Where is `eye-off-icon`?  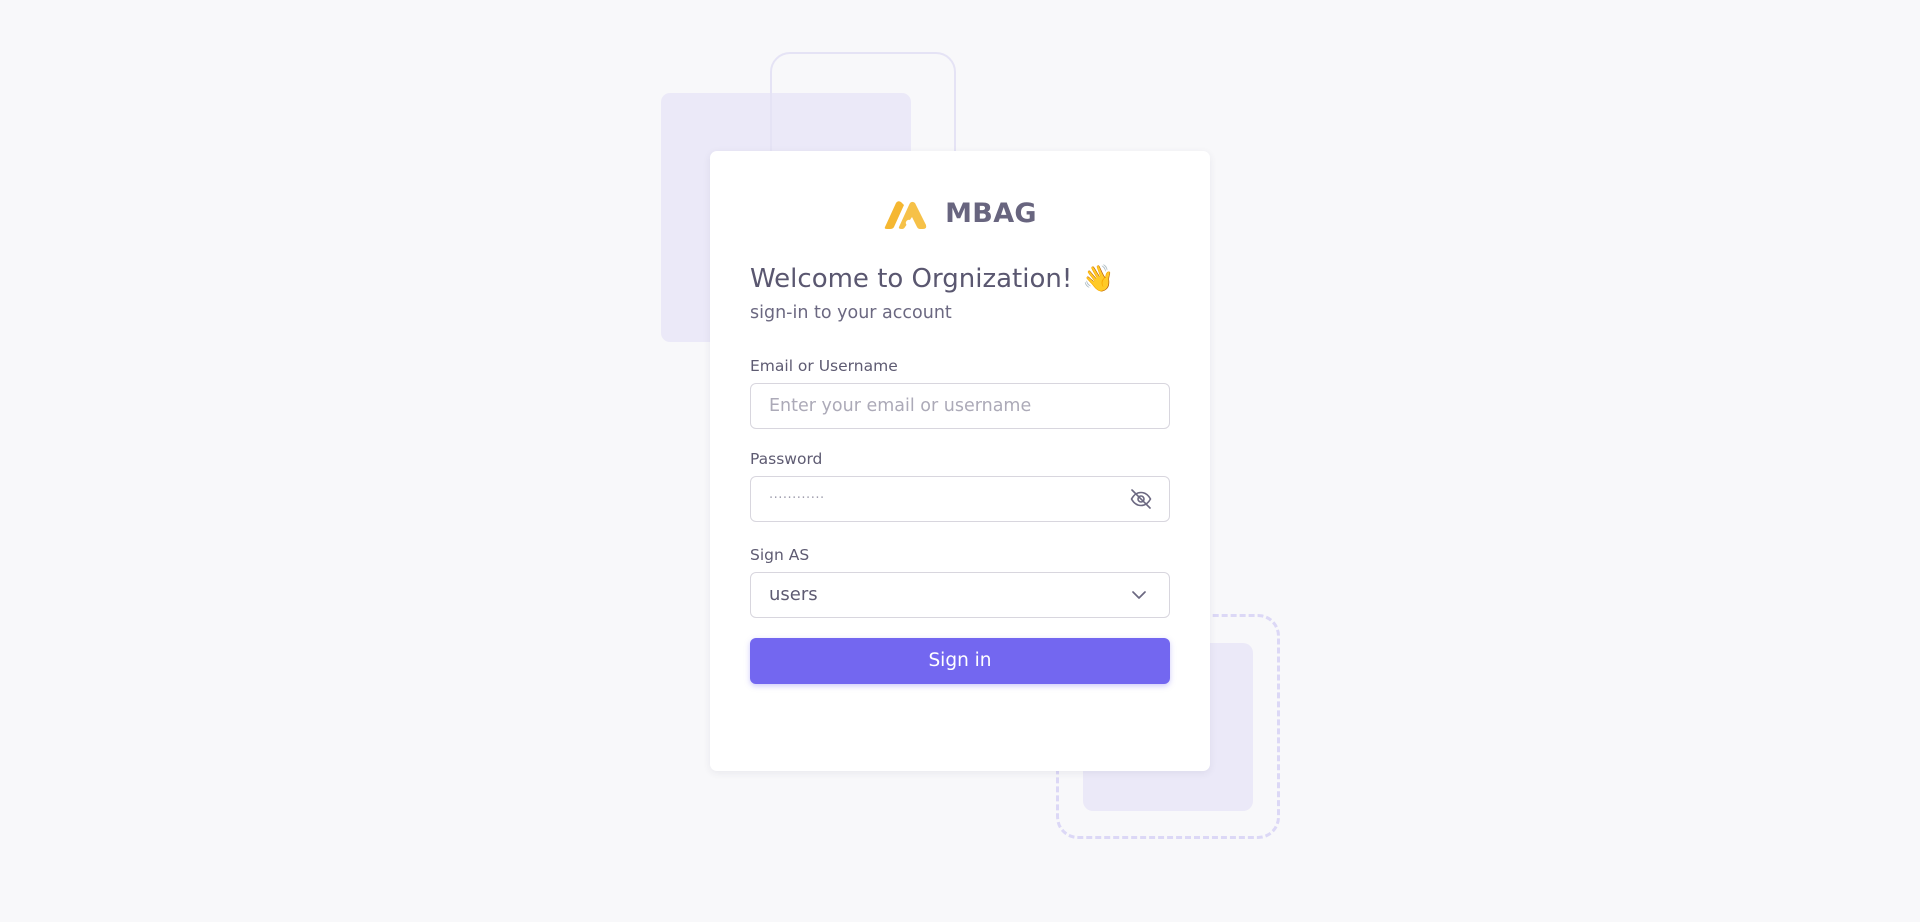
eye-off-icon is located at coordinates (1141, 499).